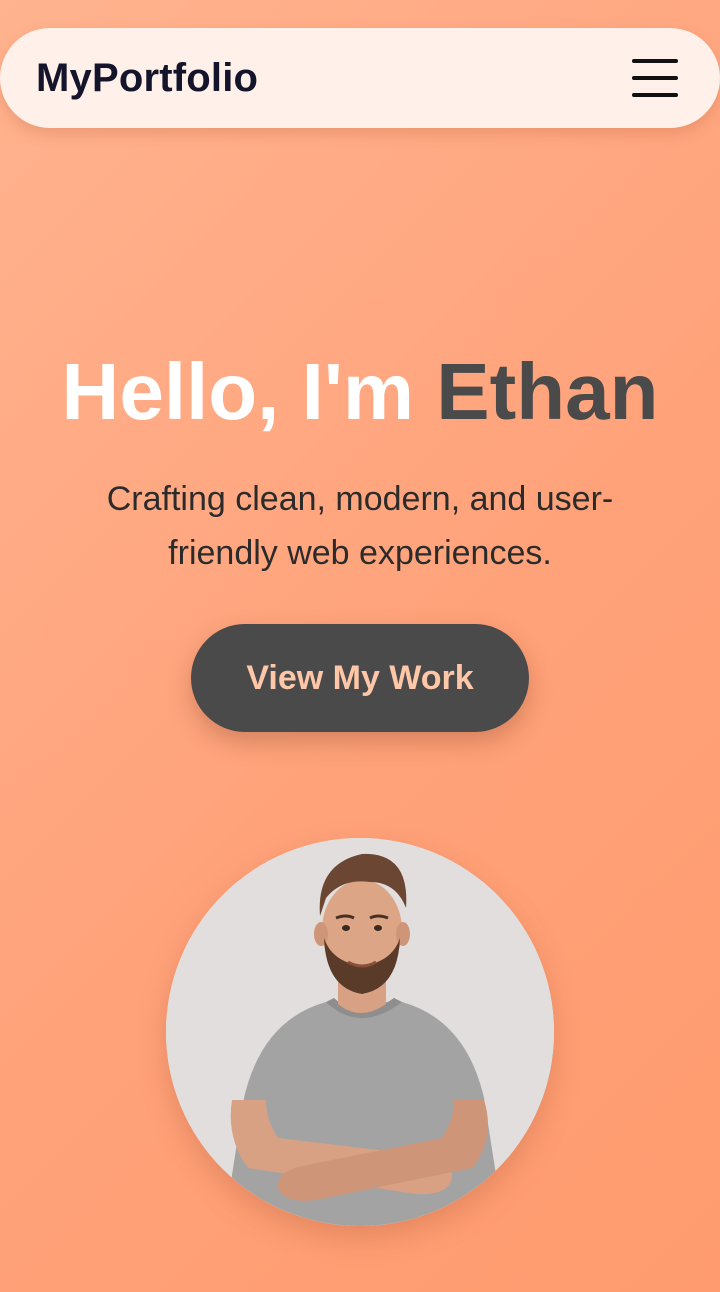  I want to click on hero-title-prefix: Hello, I'm, so click(249, 391).